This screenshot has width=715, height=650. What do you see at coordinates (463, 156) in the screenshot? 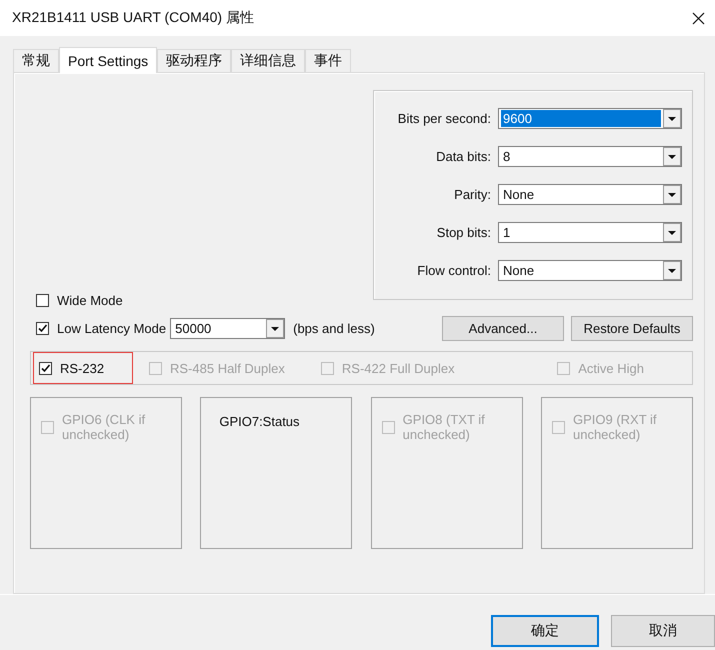
I see `field-label: Data bits:` at bounding box center [463, 156].